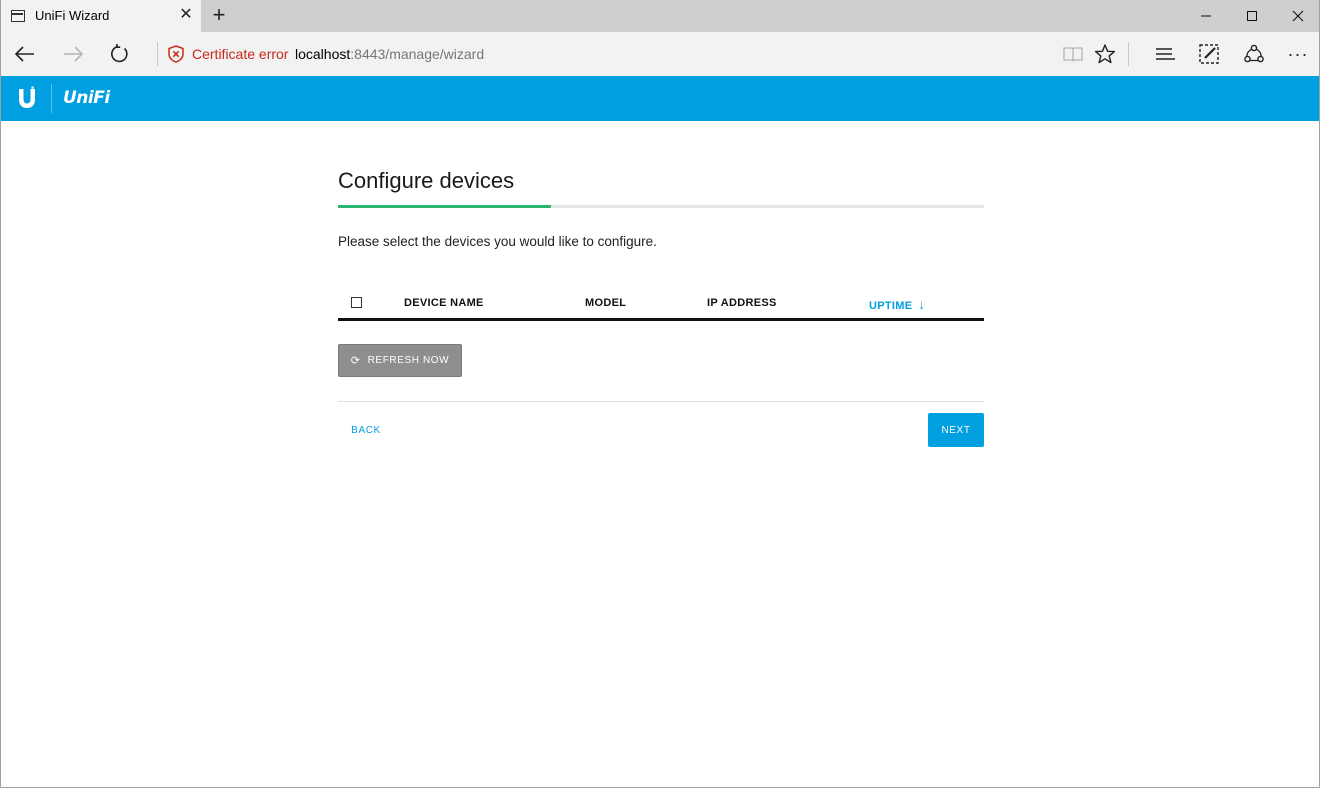  What do you see at coordinates (18, 16) in the screenshot?
I see `page-icon` at bounding box center [18, 16].